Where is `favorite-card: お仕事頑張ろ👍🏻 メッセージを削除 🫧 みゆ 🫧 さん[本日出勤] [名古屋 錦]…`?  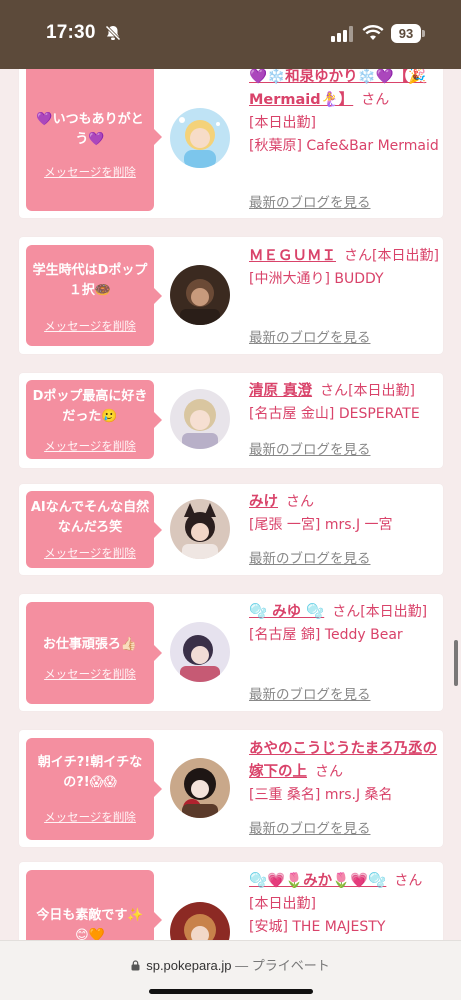
favorite-card: お仕事頑張ろ👍🏻 メッセージを削除 🫧 みゆ 🫧 さん[本日出勤] [名古屋 錦]… is located at coordinates (231, 652).